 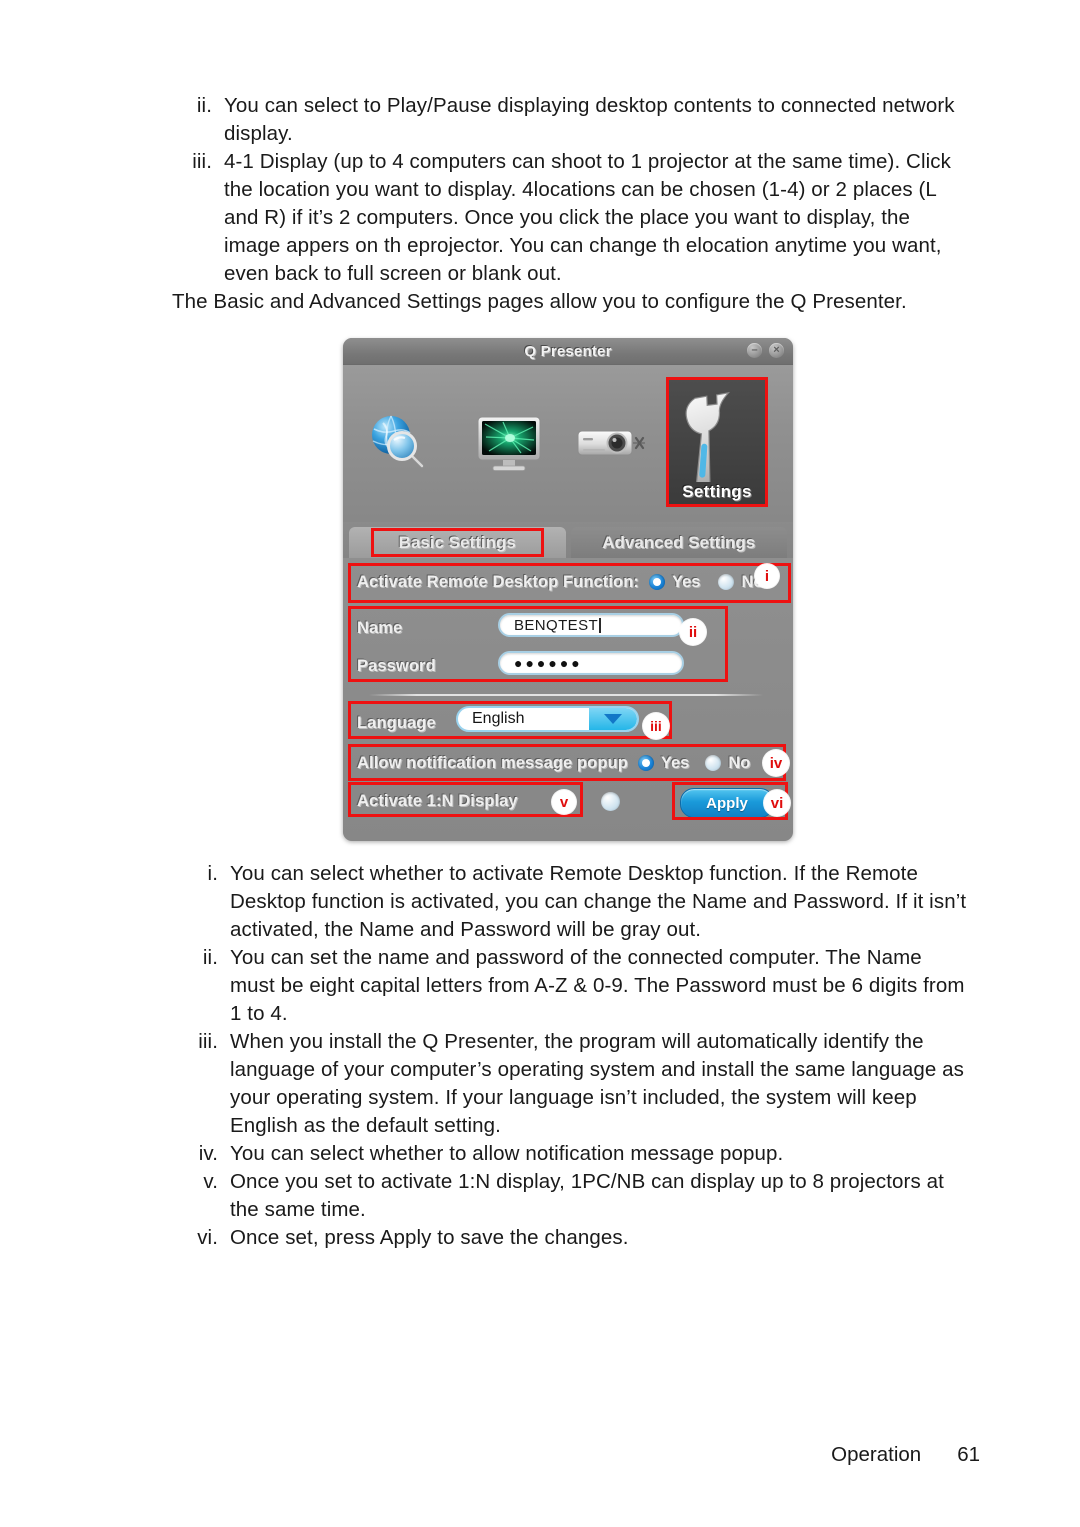 I want to click on password-input: ●●●●●●, so click(x=591, y=663).